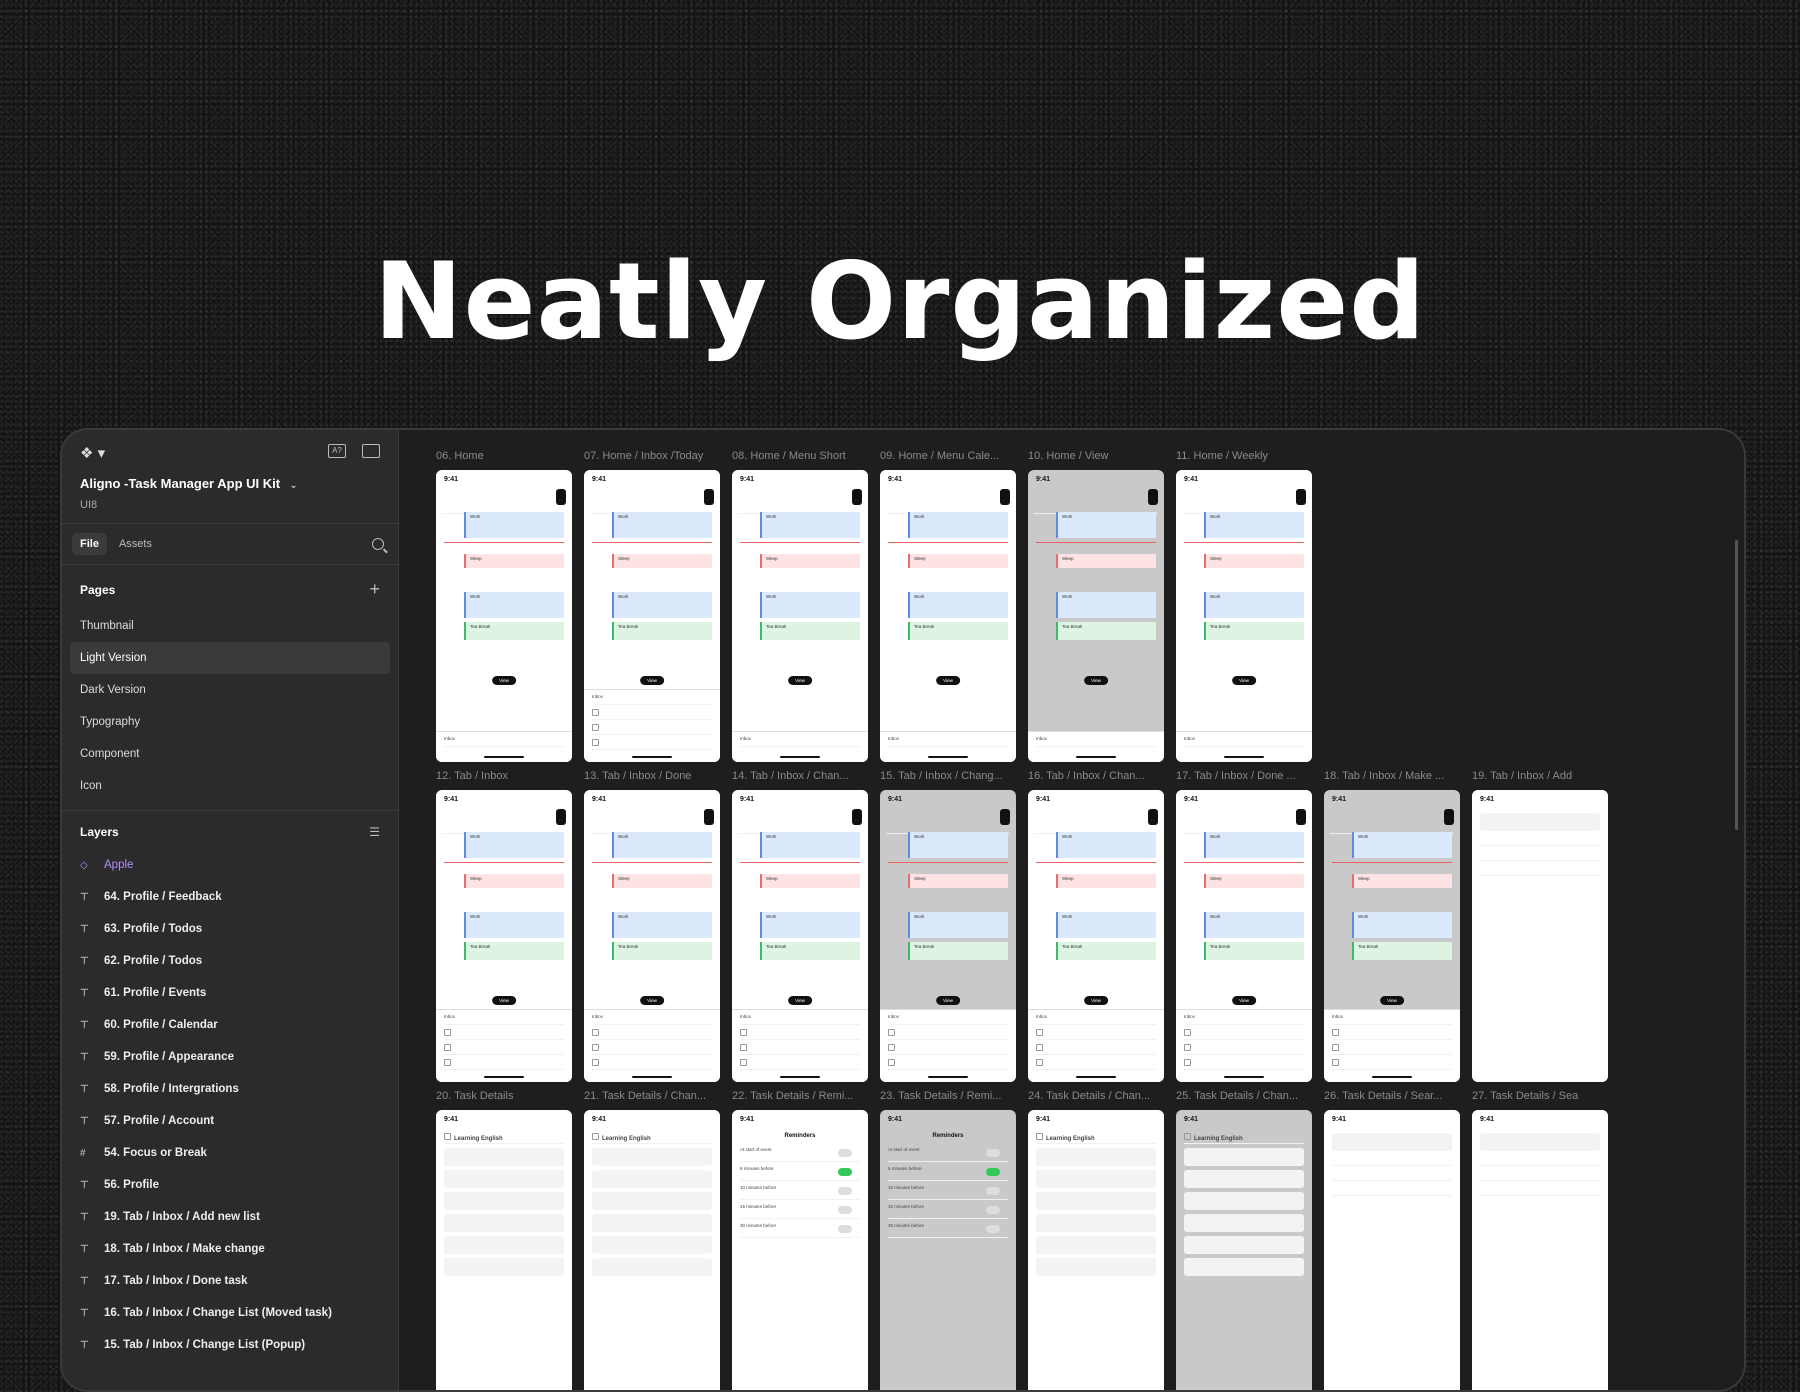 The width and height of the screenshot is (1800, 1392). I want to click on page-item-component: Component, so click(230, 754).